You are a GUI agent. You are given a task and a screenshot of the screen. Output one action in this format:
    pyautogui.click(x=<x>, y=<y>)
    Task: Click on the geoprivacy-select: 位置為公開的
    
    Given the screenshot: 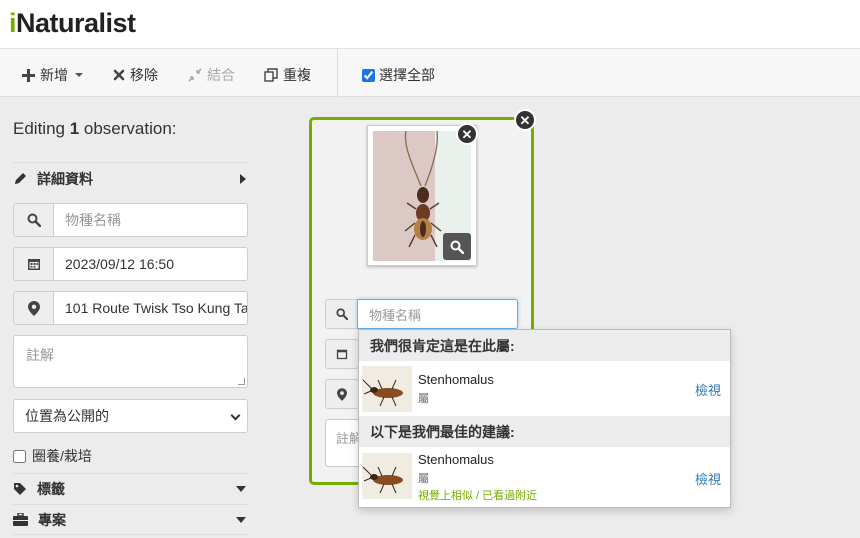 What is the action you would take?
    pyautogui.click(x=130, y=416)
    